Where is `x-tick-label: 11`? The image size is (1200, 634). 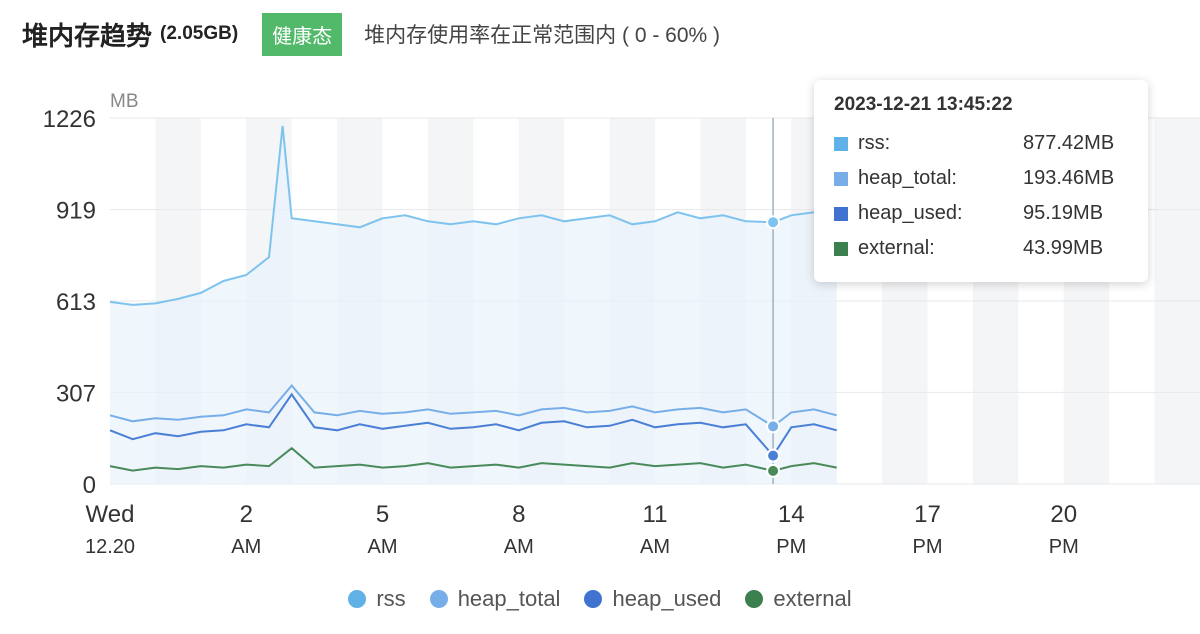 x-tick-label: 11 is located at coordinates (655, 514).